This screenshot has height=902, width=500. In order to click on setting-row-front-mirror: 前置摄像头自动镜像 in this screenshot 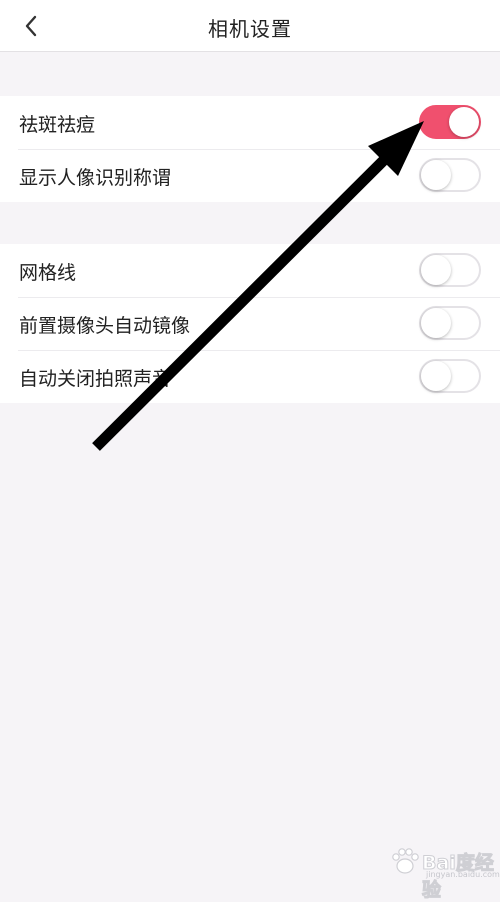, I will do `click(250, 323)`.